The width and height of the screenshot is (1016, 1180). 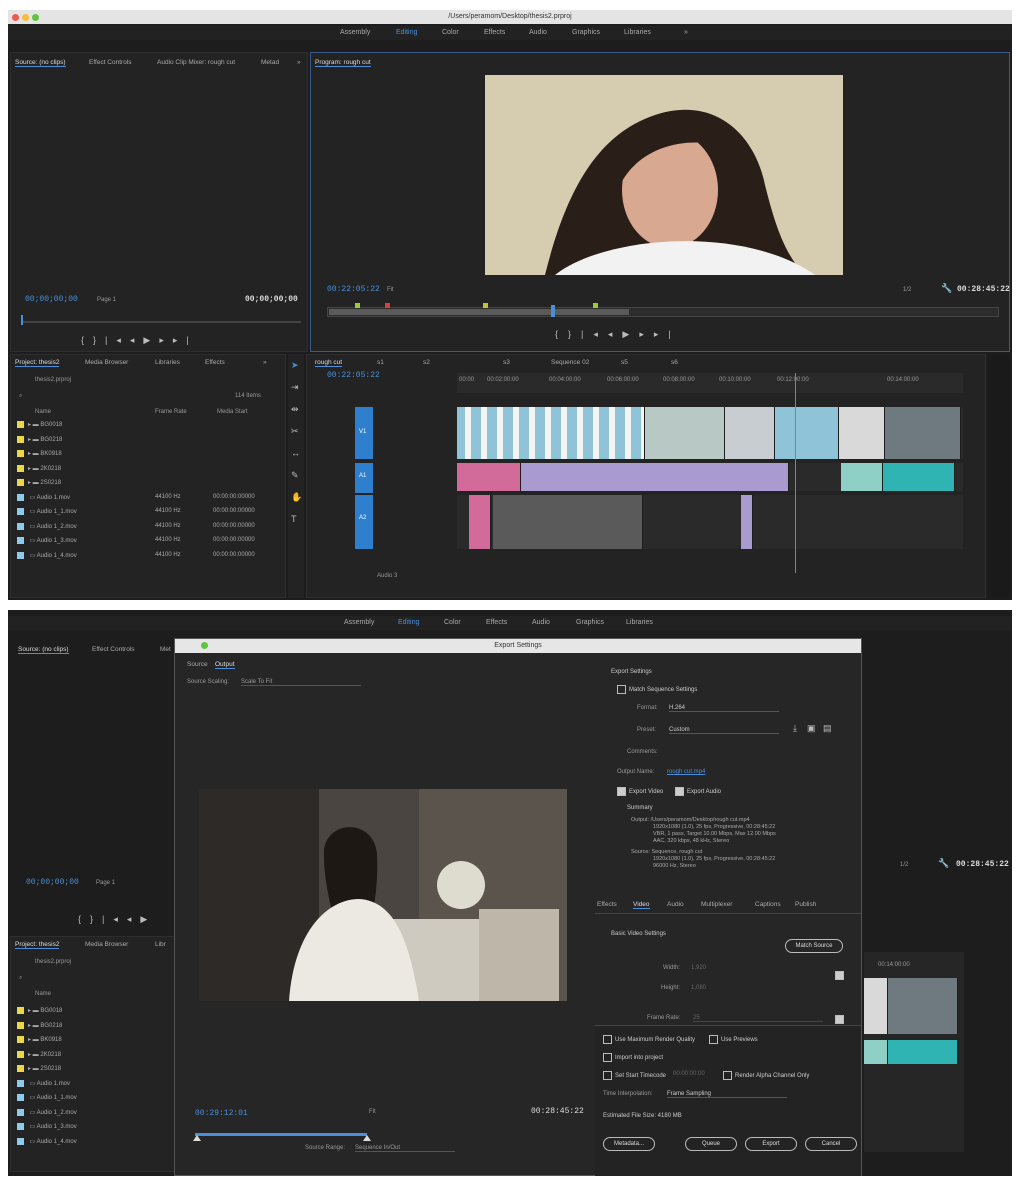 I want to click on list-item: ▸ ▬ BG0218, so click(x=150, y=442).